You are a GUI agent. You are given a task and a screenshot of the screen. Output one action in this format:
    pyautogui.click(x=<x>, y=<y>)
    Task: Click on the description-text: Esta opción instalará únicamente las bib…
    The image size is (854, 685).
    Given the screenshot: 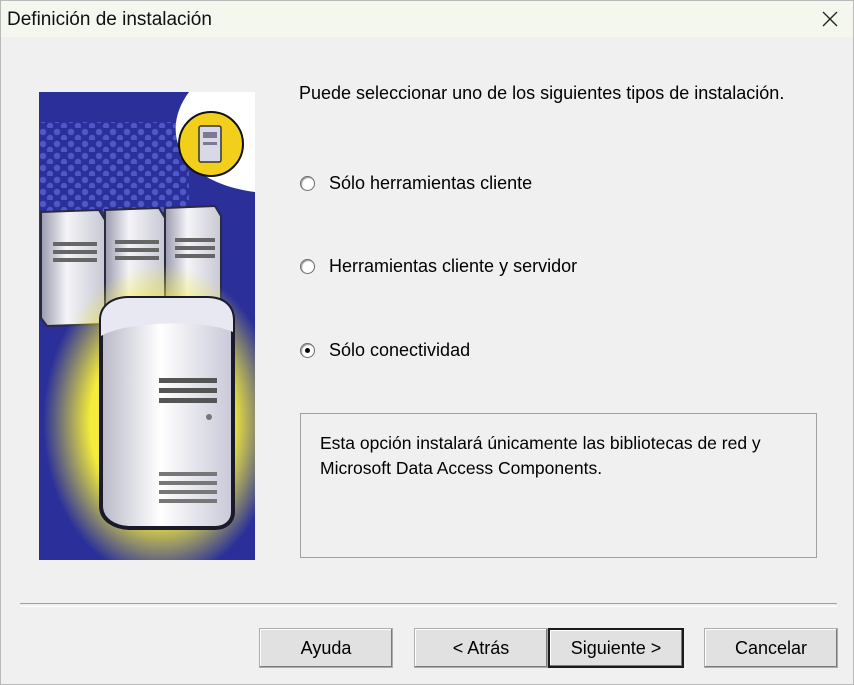 What is the action you would take?
    pyautogui.click(x=565, y=456)
    